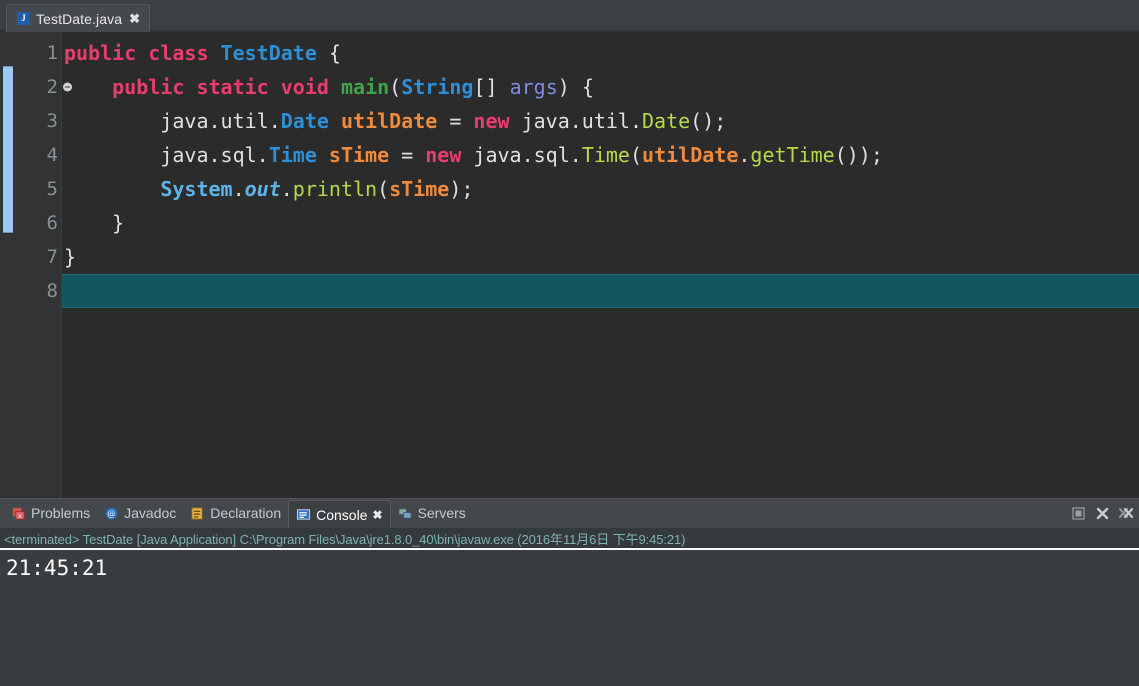  I want to click on code-token: java.sql., so click(166, 155).